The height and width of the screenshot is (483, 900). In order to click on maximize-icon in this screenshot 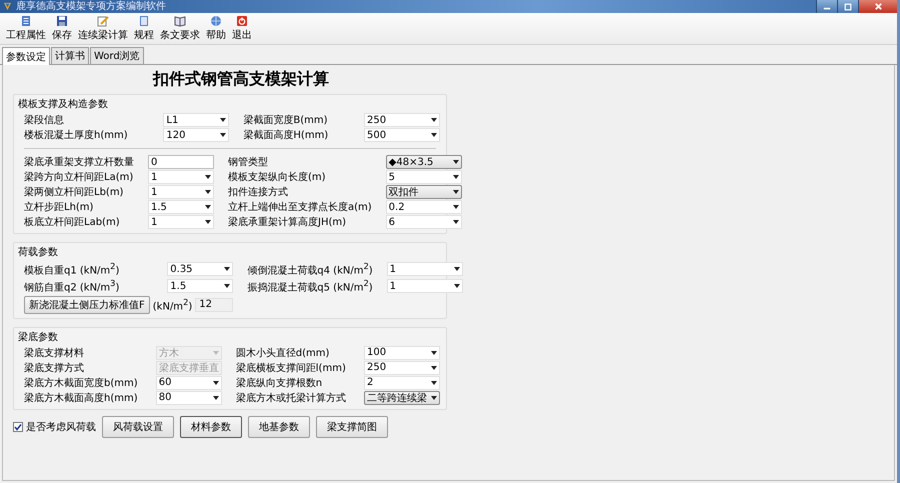, I will do `click(848, 6)`.